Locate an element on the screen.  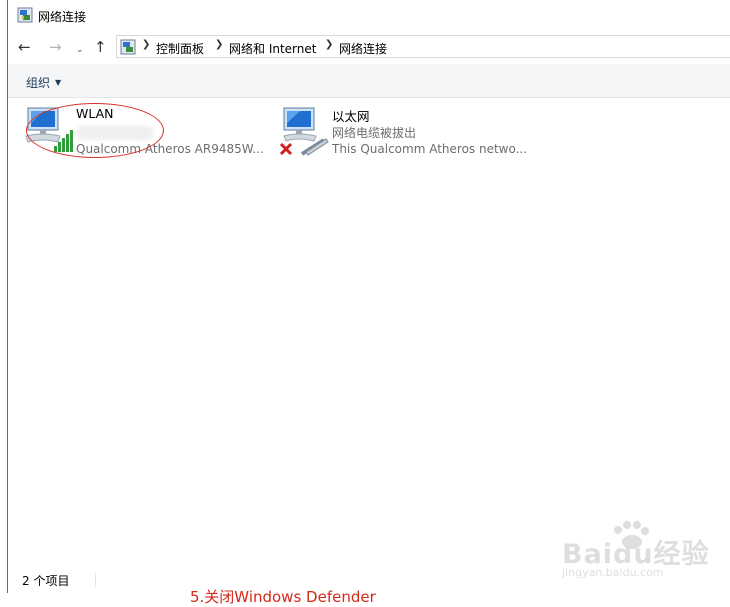
control-panel-icon is located at coordinates (128, 47).